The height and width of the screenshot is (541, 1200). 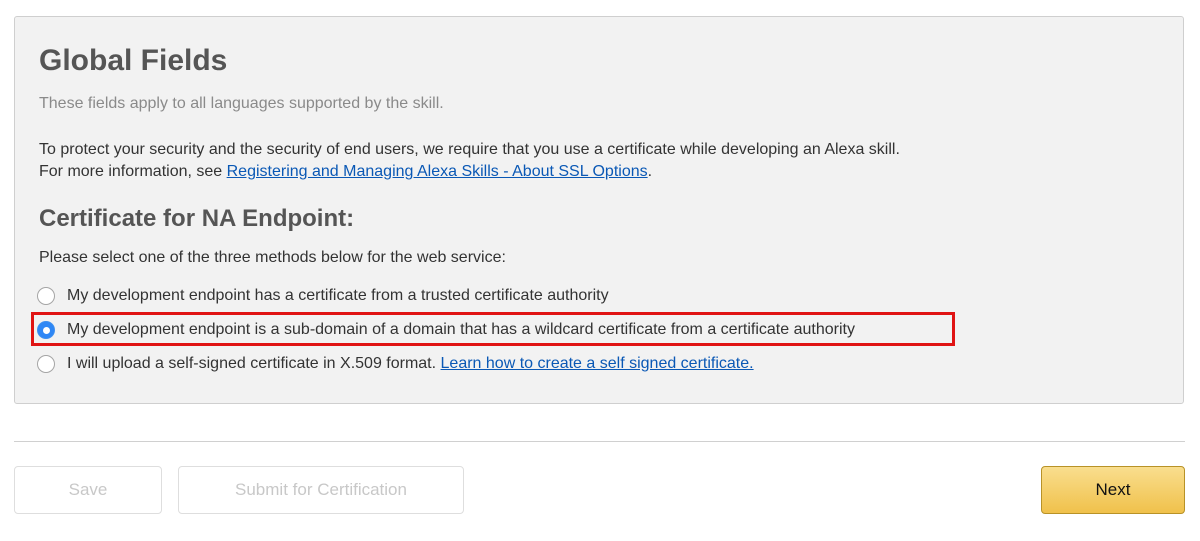 What do you see at coordinates (599, 441) in the screenshot?
I see `footer-divider` at bounding box center [599, 441].